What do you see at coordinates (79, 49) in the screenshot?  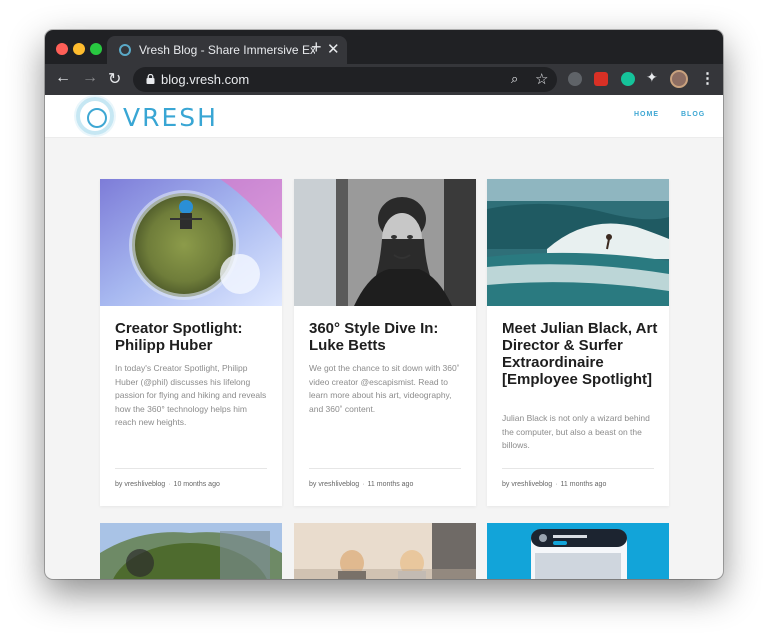 I see `window-minimize-button` at bounding box center [79, 49].